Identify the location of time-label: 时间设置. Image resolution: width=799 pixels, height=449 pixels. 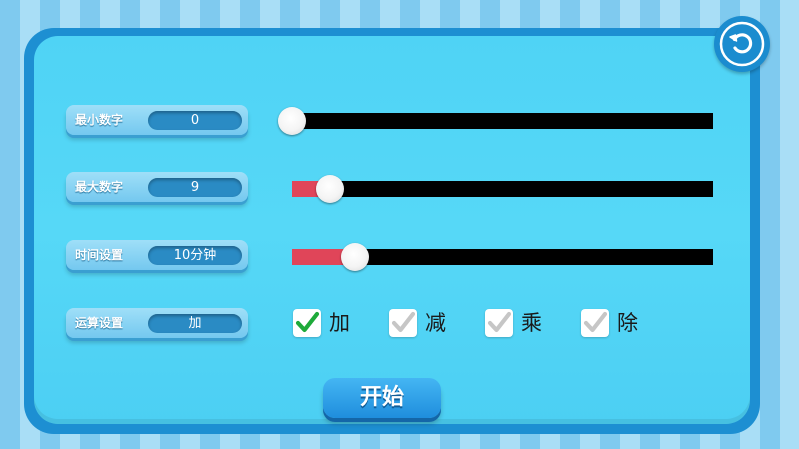
(99, 255).